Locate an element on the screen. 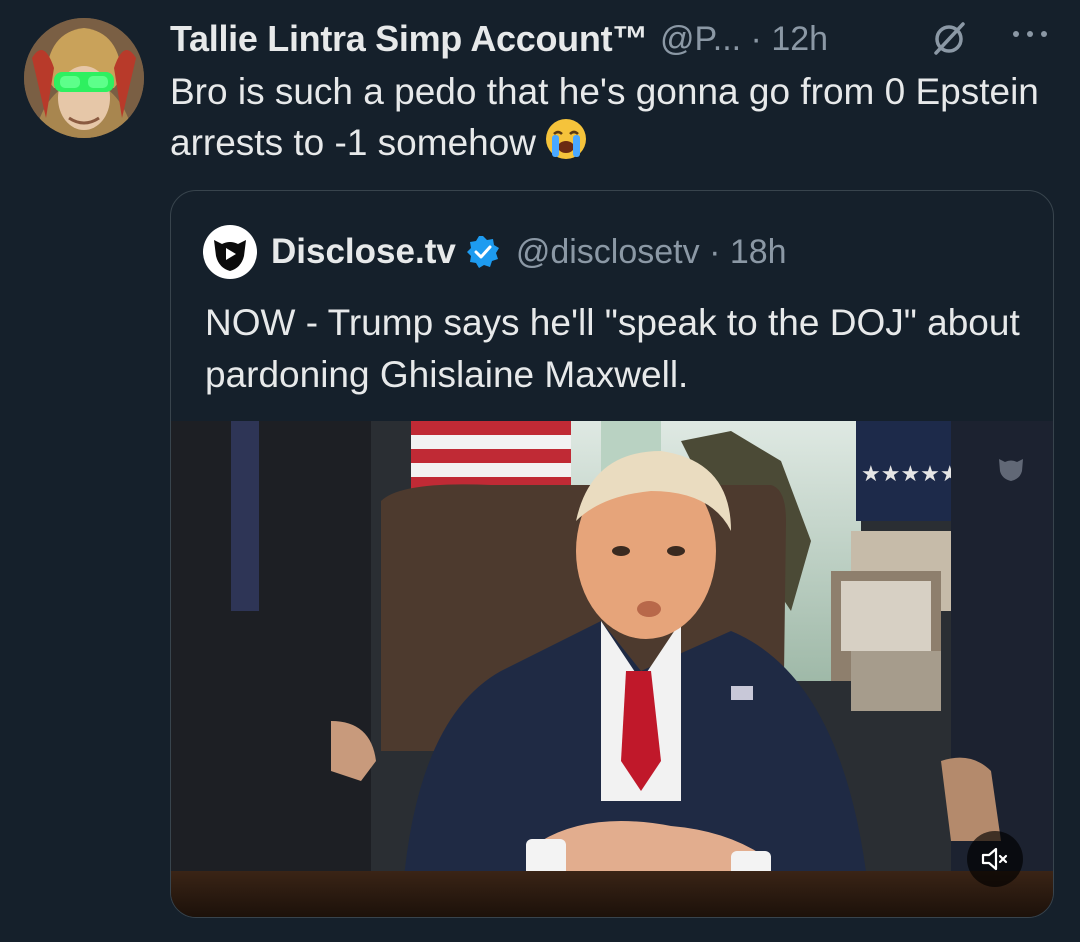  disclosetv-logo-icon is located at coordinates (230, 252).